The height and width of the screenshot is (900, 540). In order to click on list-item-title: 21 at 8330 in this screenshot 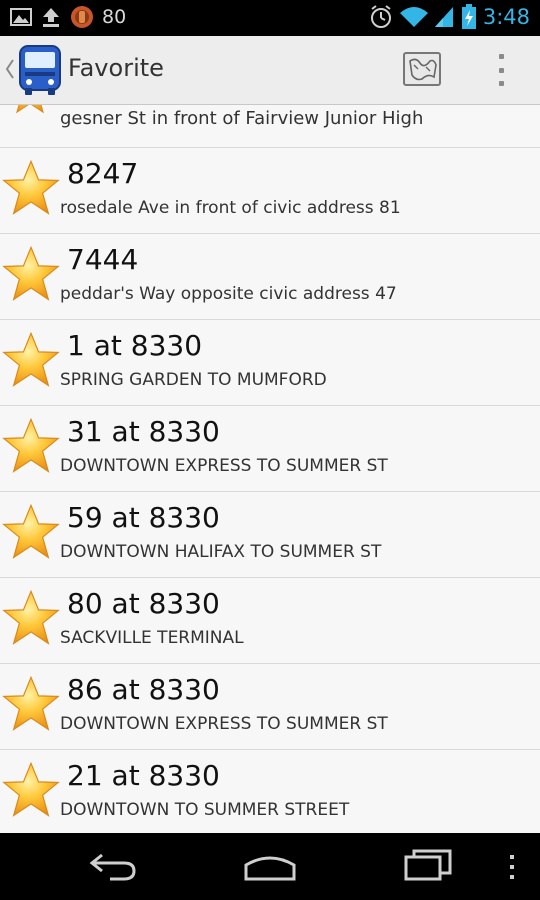, I will do `click(143, 775)`.